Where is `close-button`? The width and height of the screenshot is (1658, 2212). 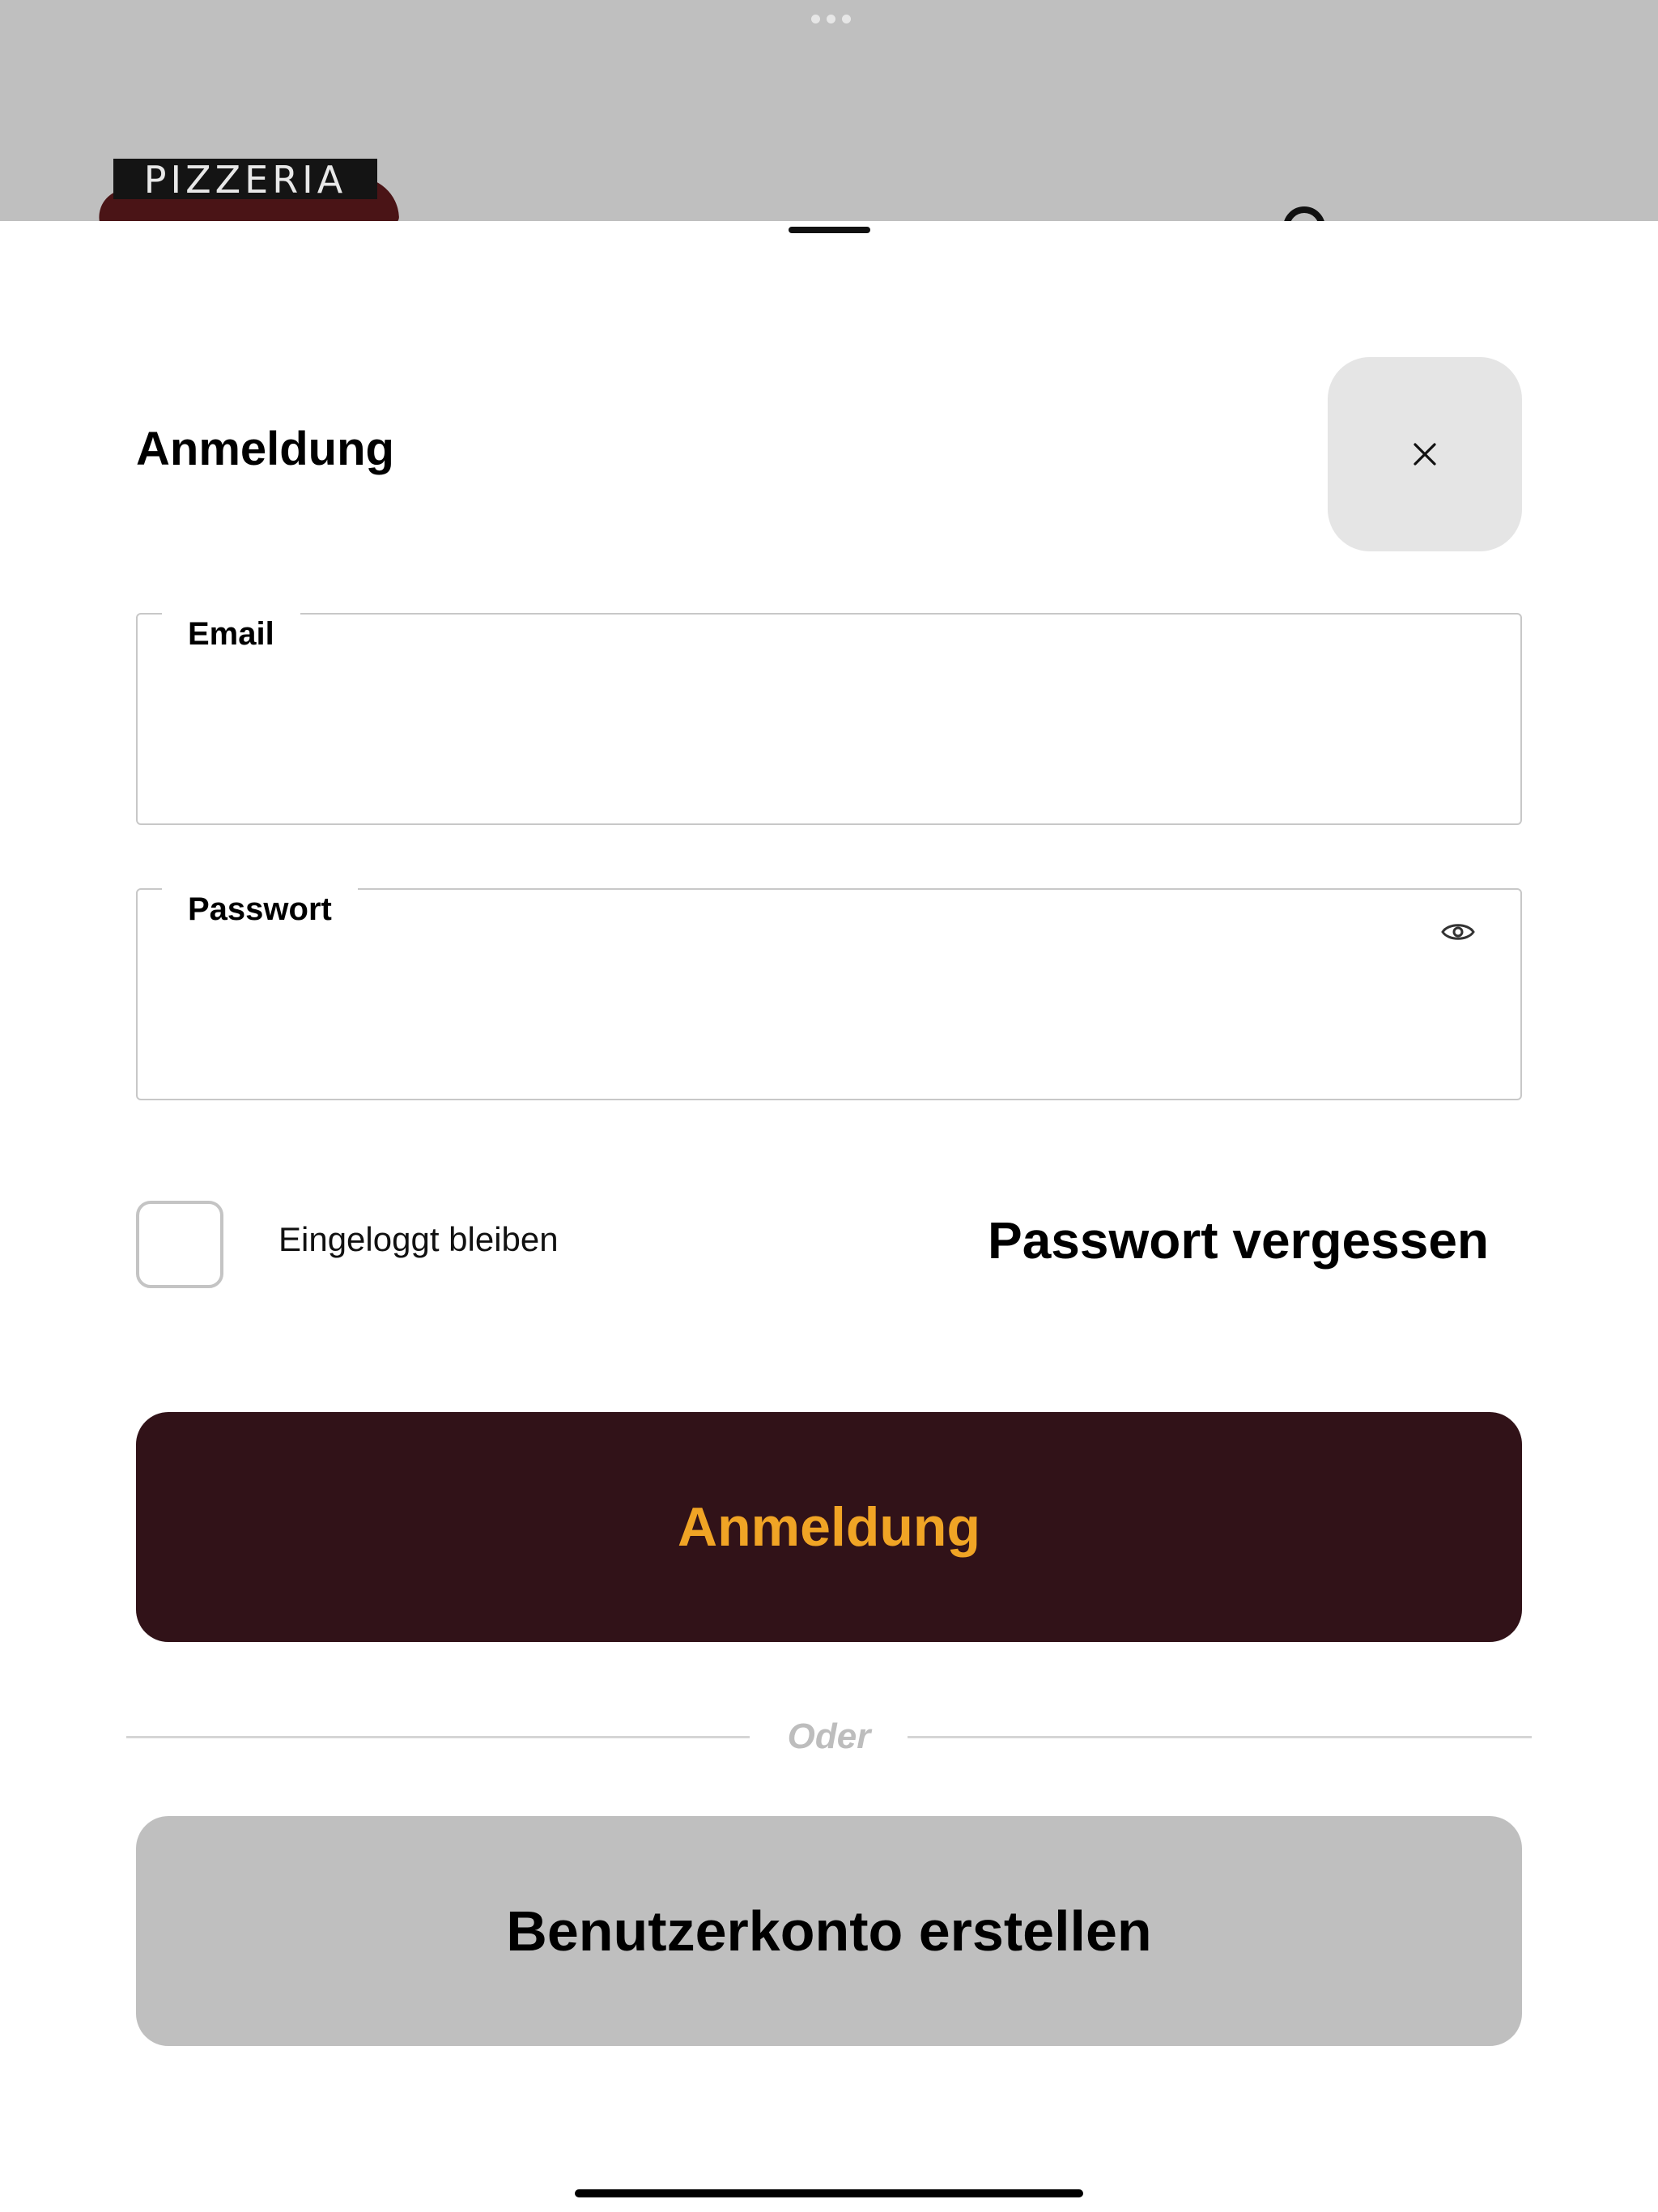
close-button is located at coordinates (1425, 454).